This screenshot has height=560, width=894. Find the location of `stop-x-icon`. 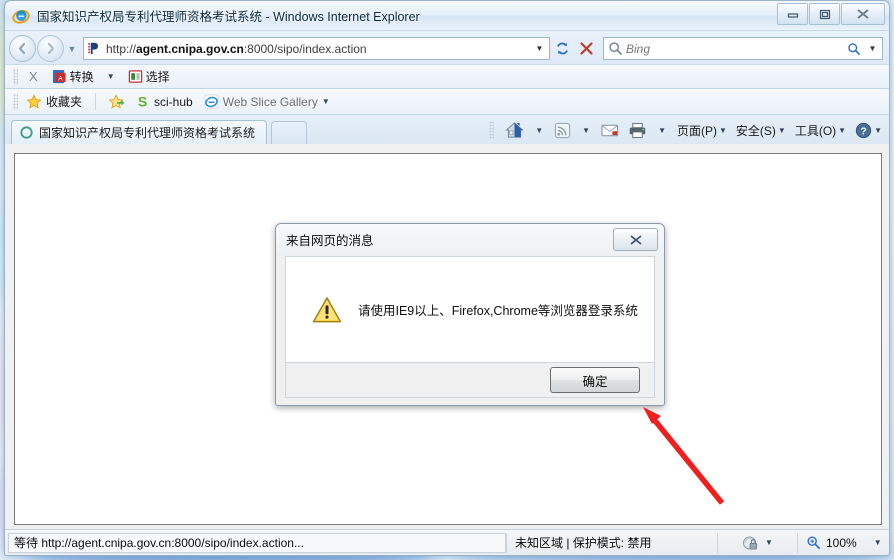

stop-x-icon is located at coordinates (586, 48).